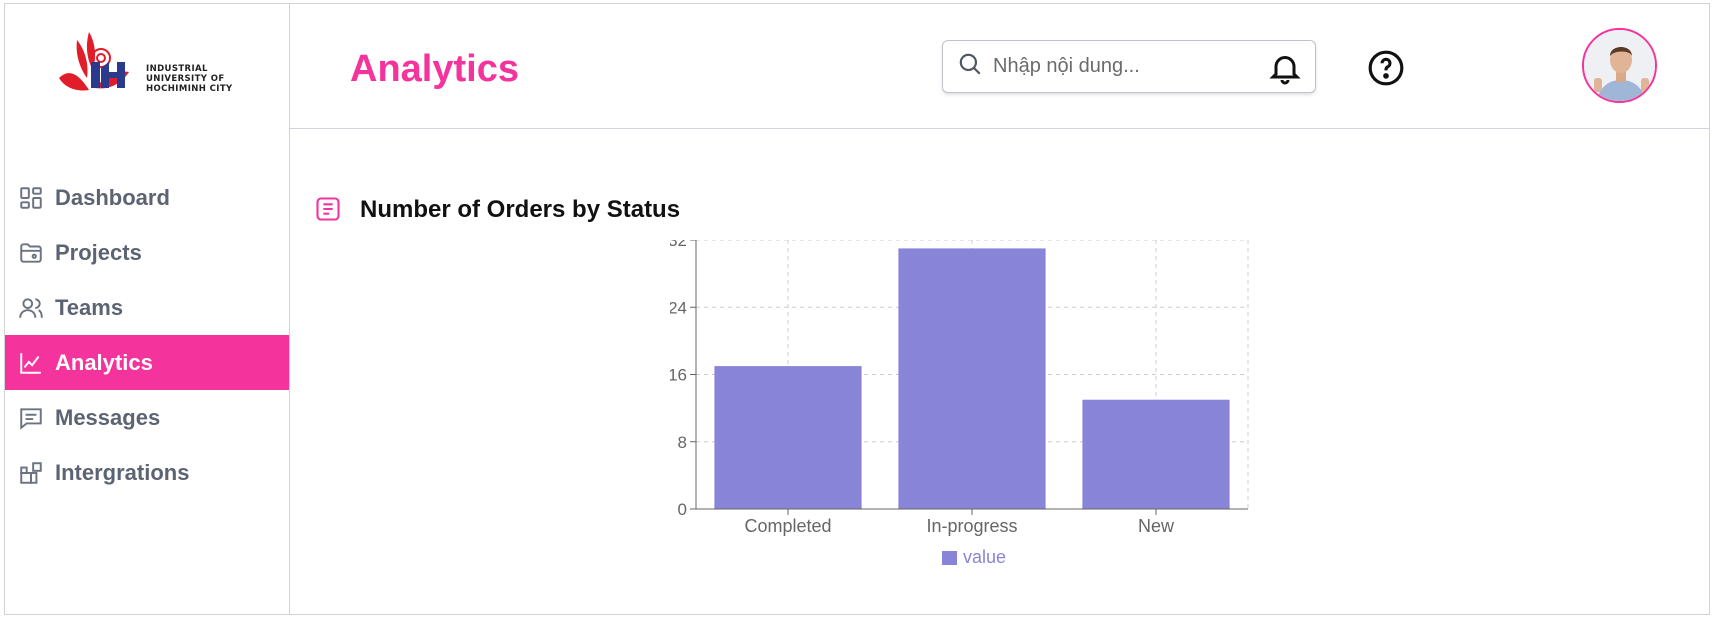 Image resolution: width=1718 pixels, height=618 pixels. I want to click on x-tick-label: Completed, so click(787, 526).